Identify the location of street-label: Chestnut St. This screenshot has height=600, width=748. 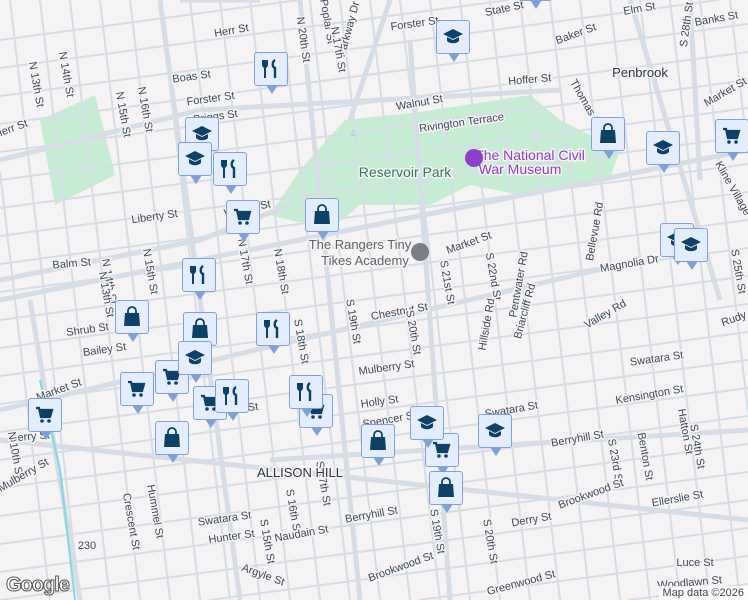
(399, 312).